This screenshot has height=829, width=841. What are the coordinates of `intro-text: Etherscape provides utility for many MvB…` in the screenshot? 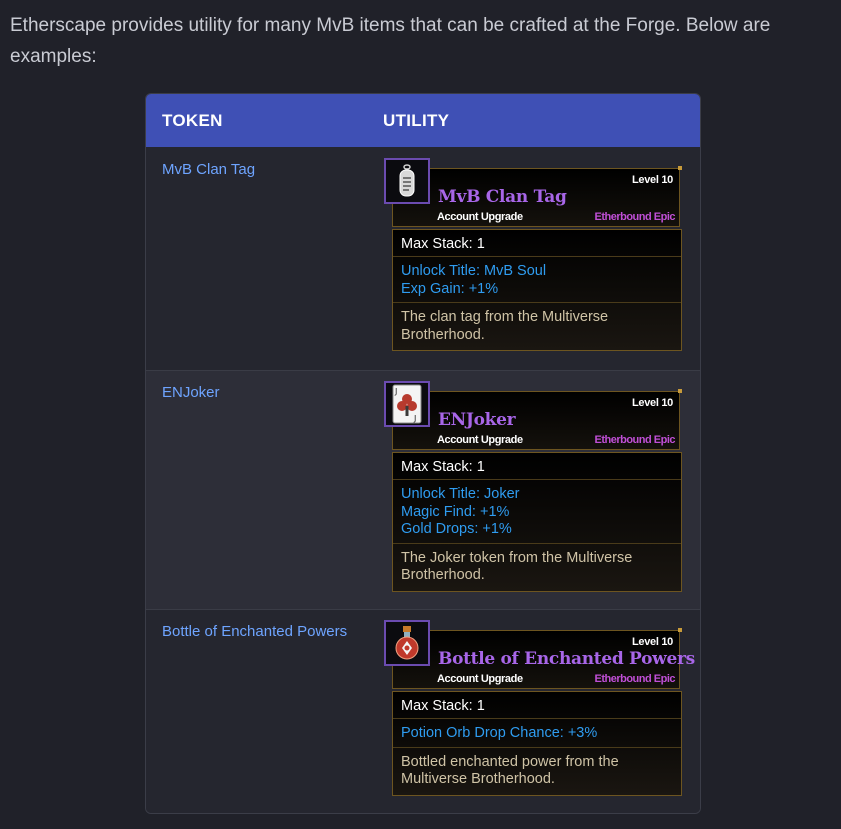 It's located at (390, 41).